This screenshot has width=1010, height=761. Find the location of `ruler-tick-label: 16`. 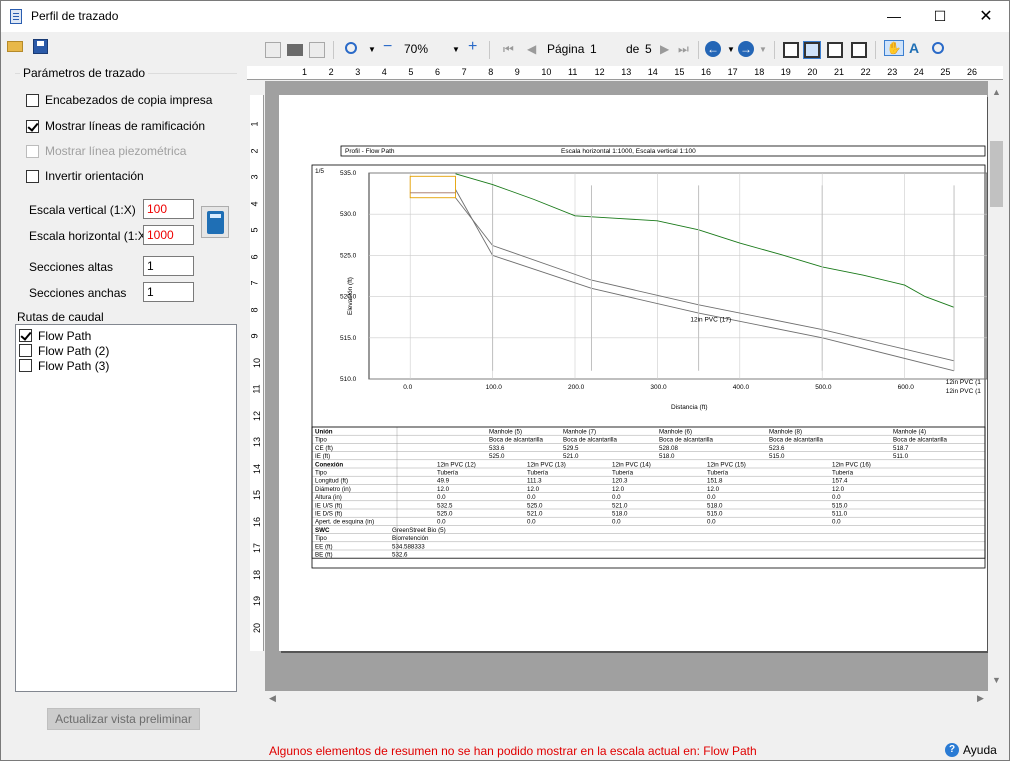

ruler-tick-label: 16 is located at coordinates (257, 521).